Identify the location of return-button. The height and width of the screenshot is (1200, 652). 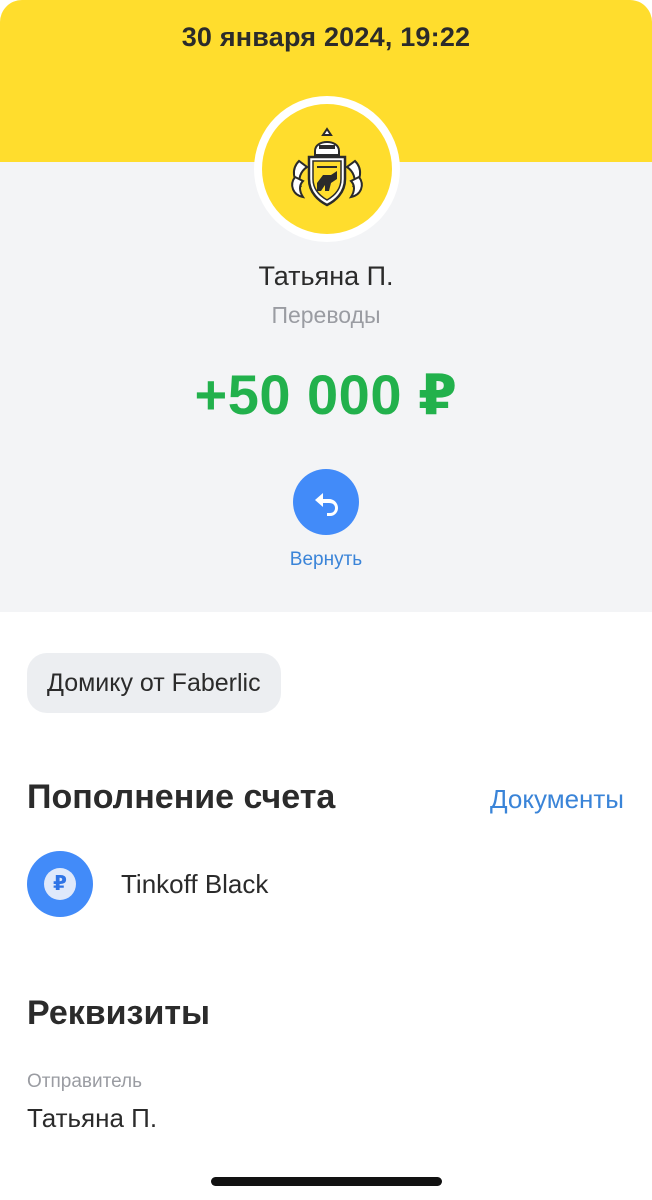
(326, 502).